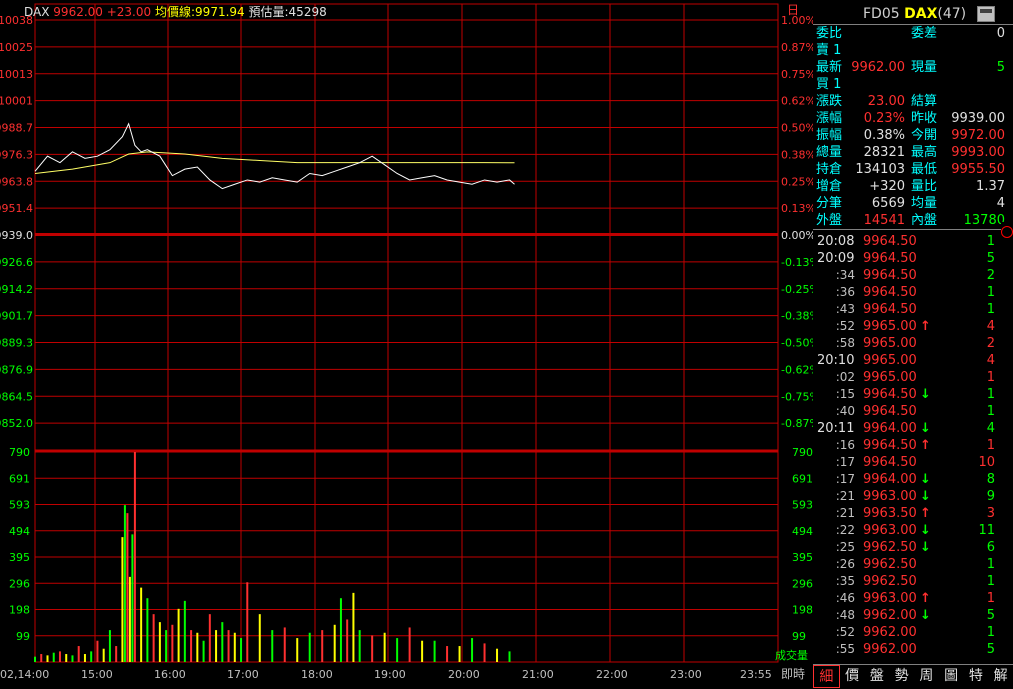 The width and height of the screenshot is (1013, 689). What do you see at coordinates (829, 33) in the screenshot?
I see `quote-label: 委比` at bounding box center [829, 33].